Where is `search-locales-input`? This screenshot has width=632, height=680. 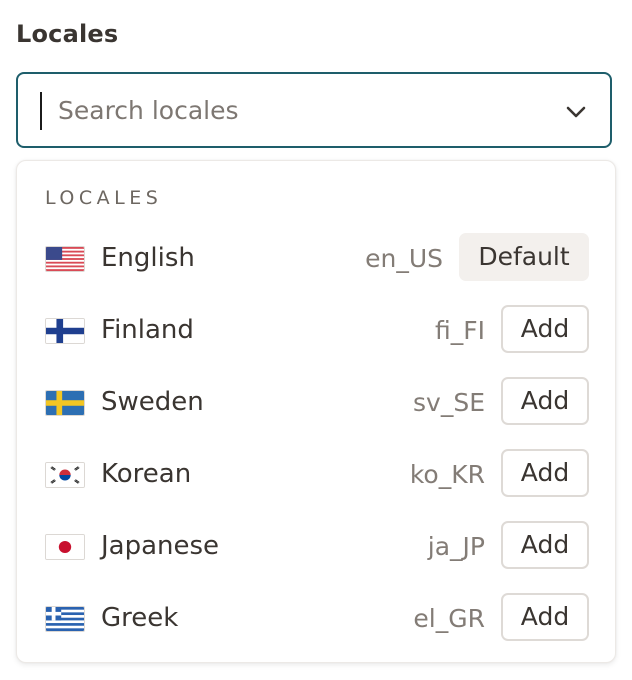 search-locales-input is located at coordinates (298, 110).